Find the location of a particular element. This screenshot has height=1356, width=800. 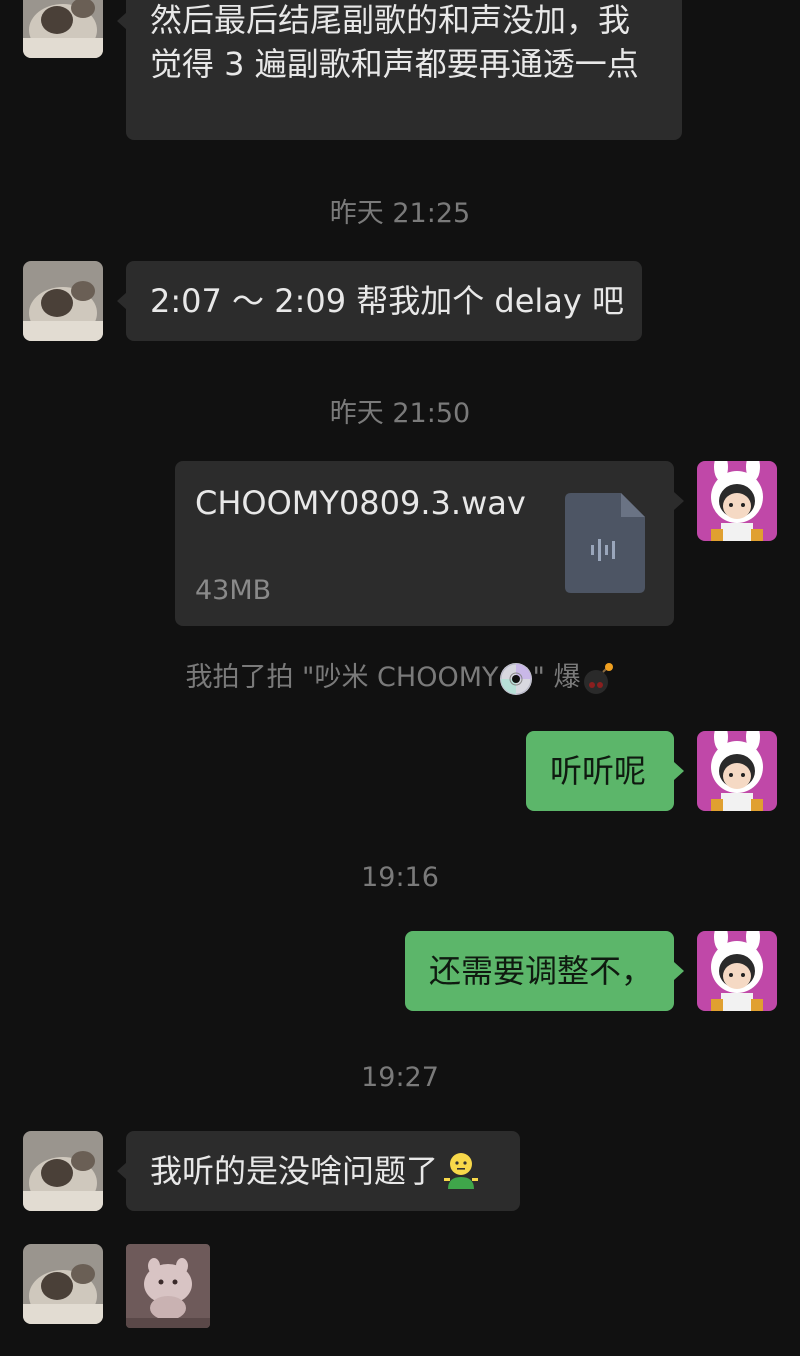

message-text: 我听的是没啥问题了 is located at coordinates (294, 1171).